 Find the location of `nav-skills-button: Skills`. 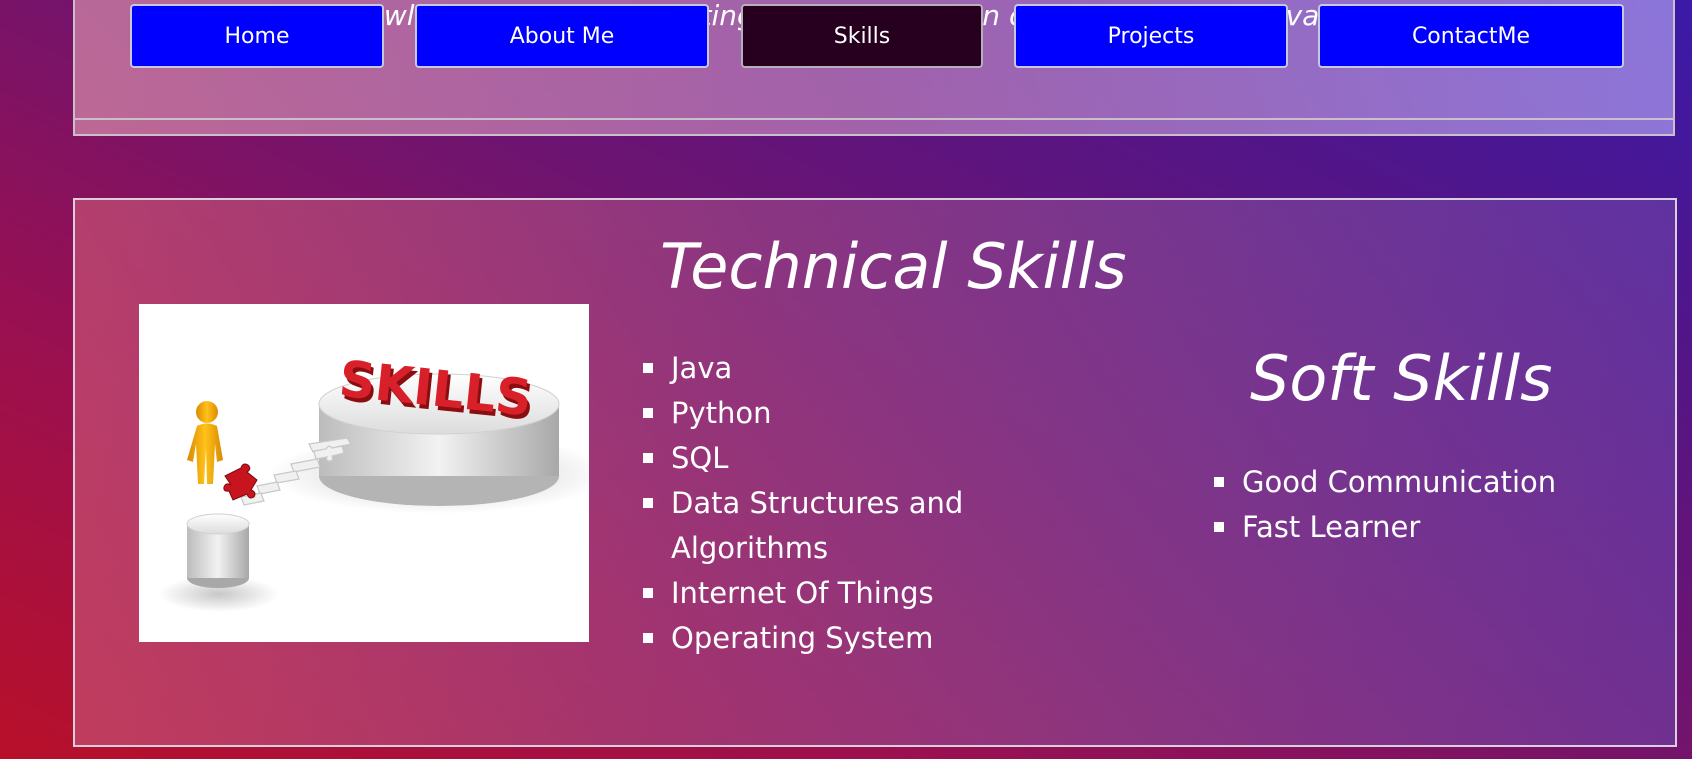

nav-skills-button: Skills is located at coordinates (862, 36).